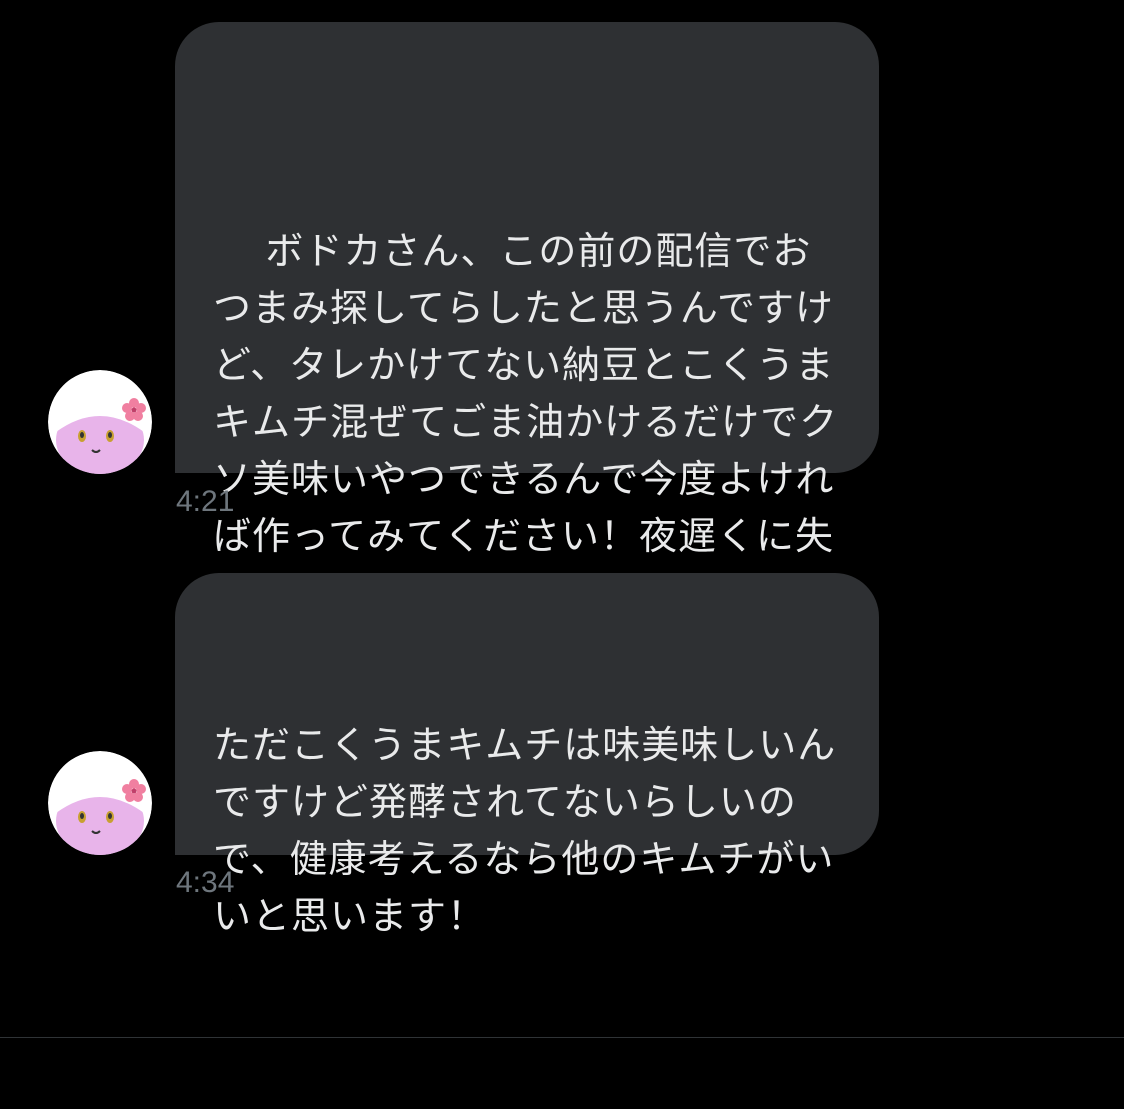 The image size is (1124, 1109). What do you see at coordinates (205, 882) in the screenshot?
I see `message-timestamp: 4:34` at bounding box center [205, 882].